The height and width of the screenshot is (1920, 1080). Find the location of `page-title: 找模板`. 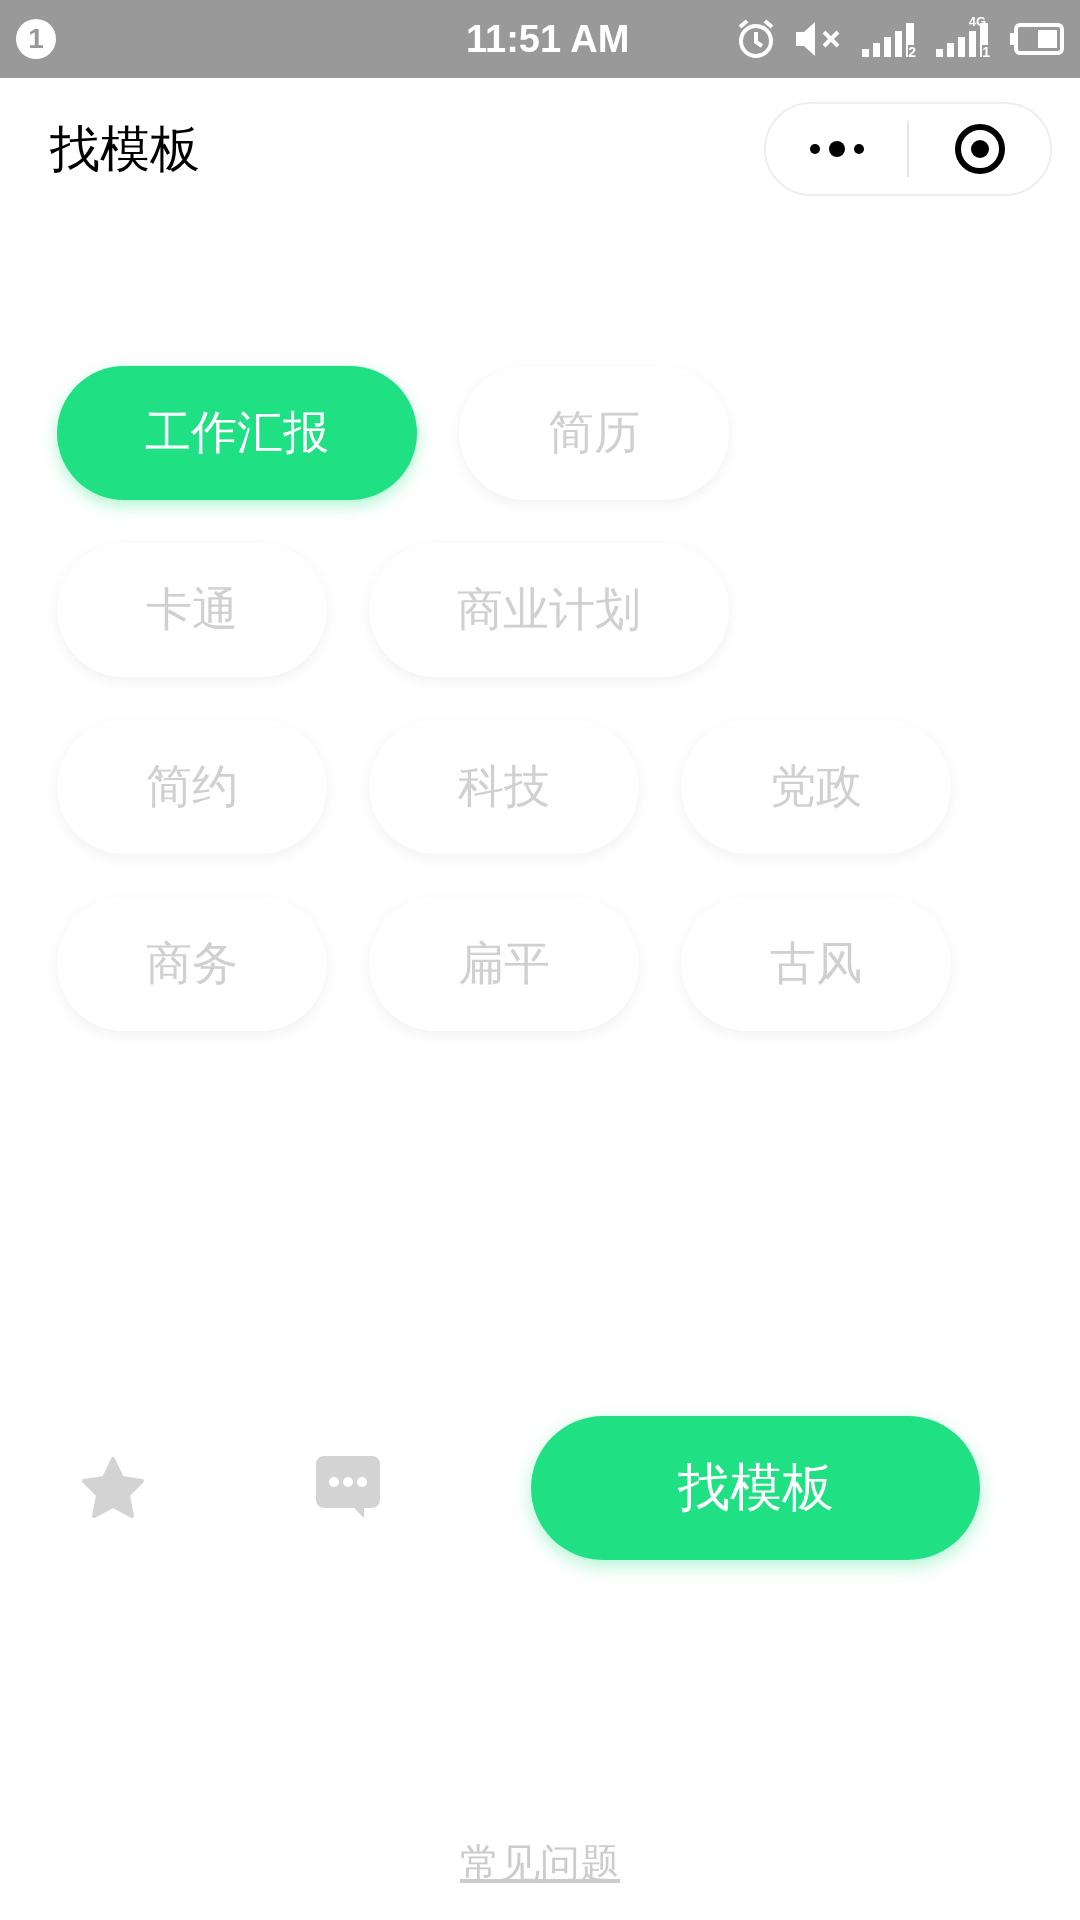

page-title: 找模板 is located at coordinates (125, 149).